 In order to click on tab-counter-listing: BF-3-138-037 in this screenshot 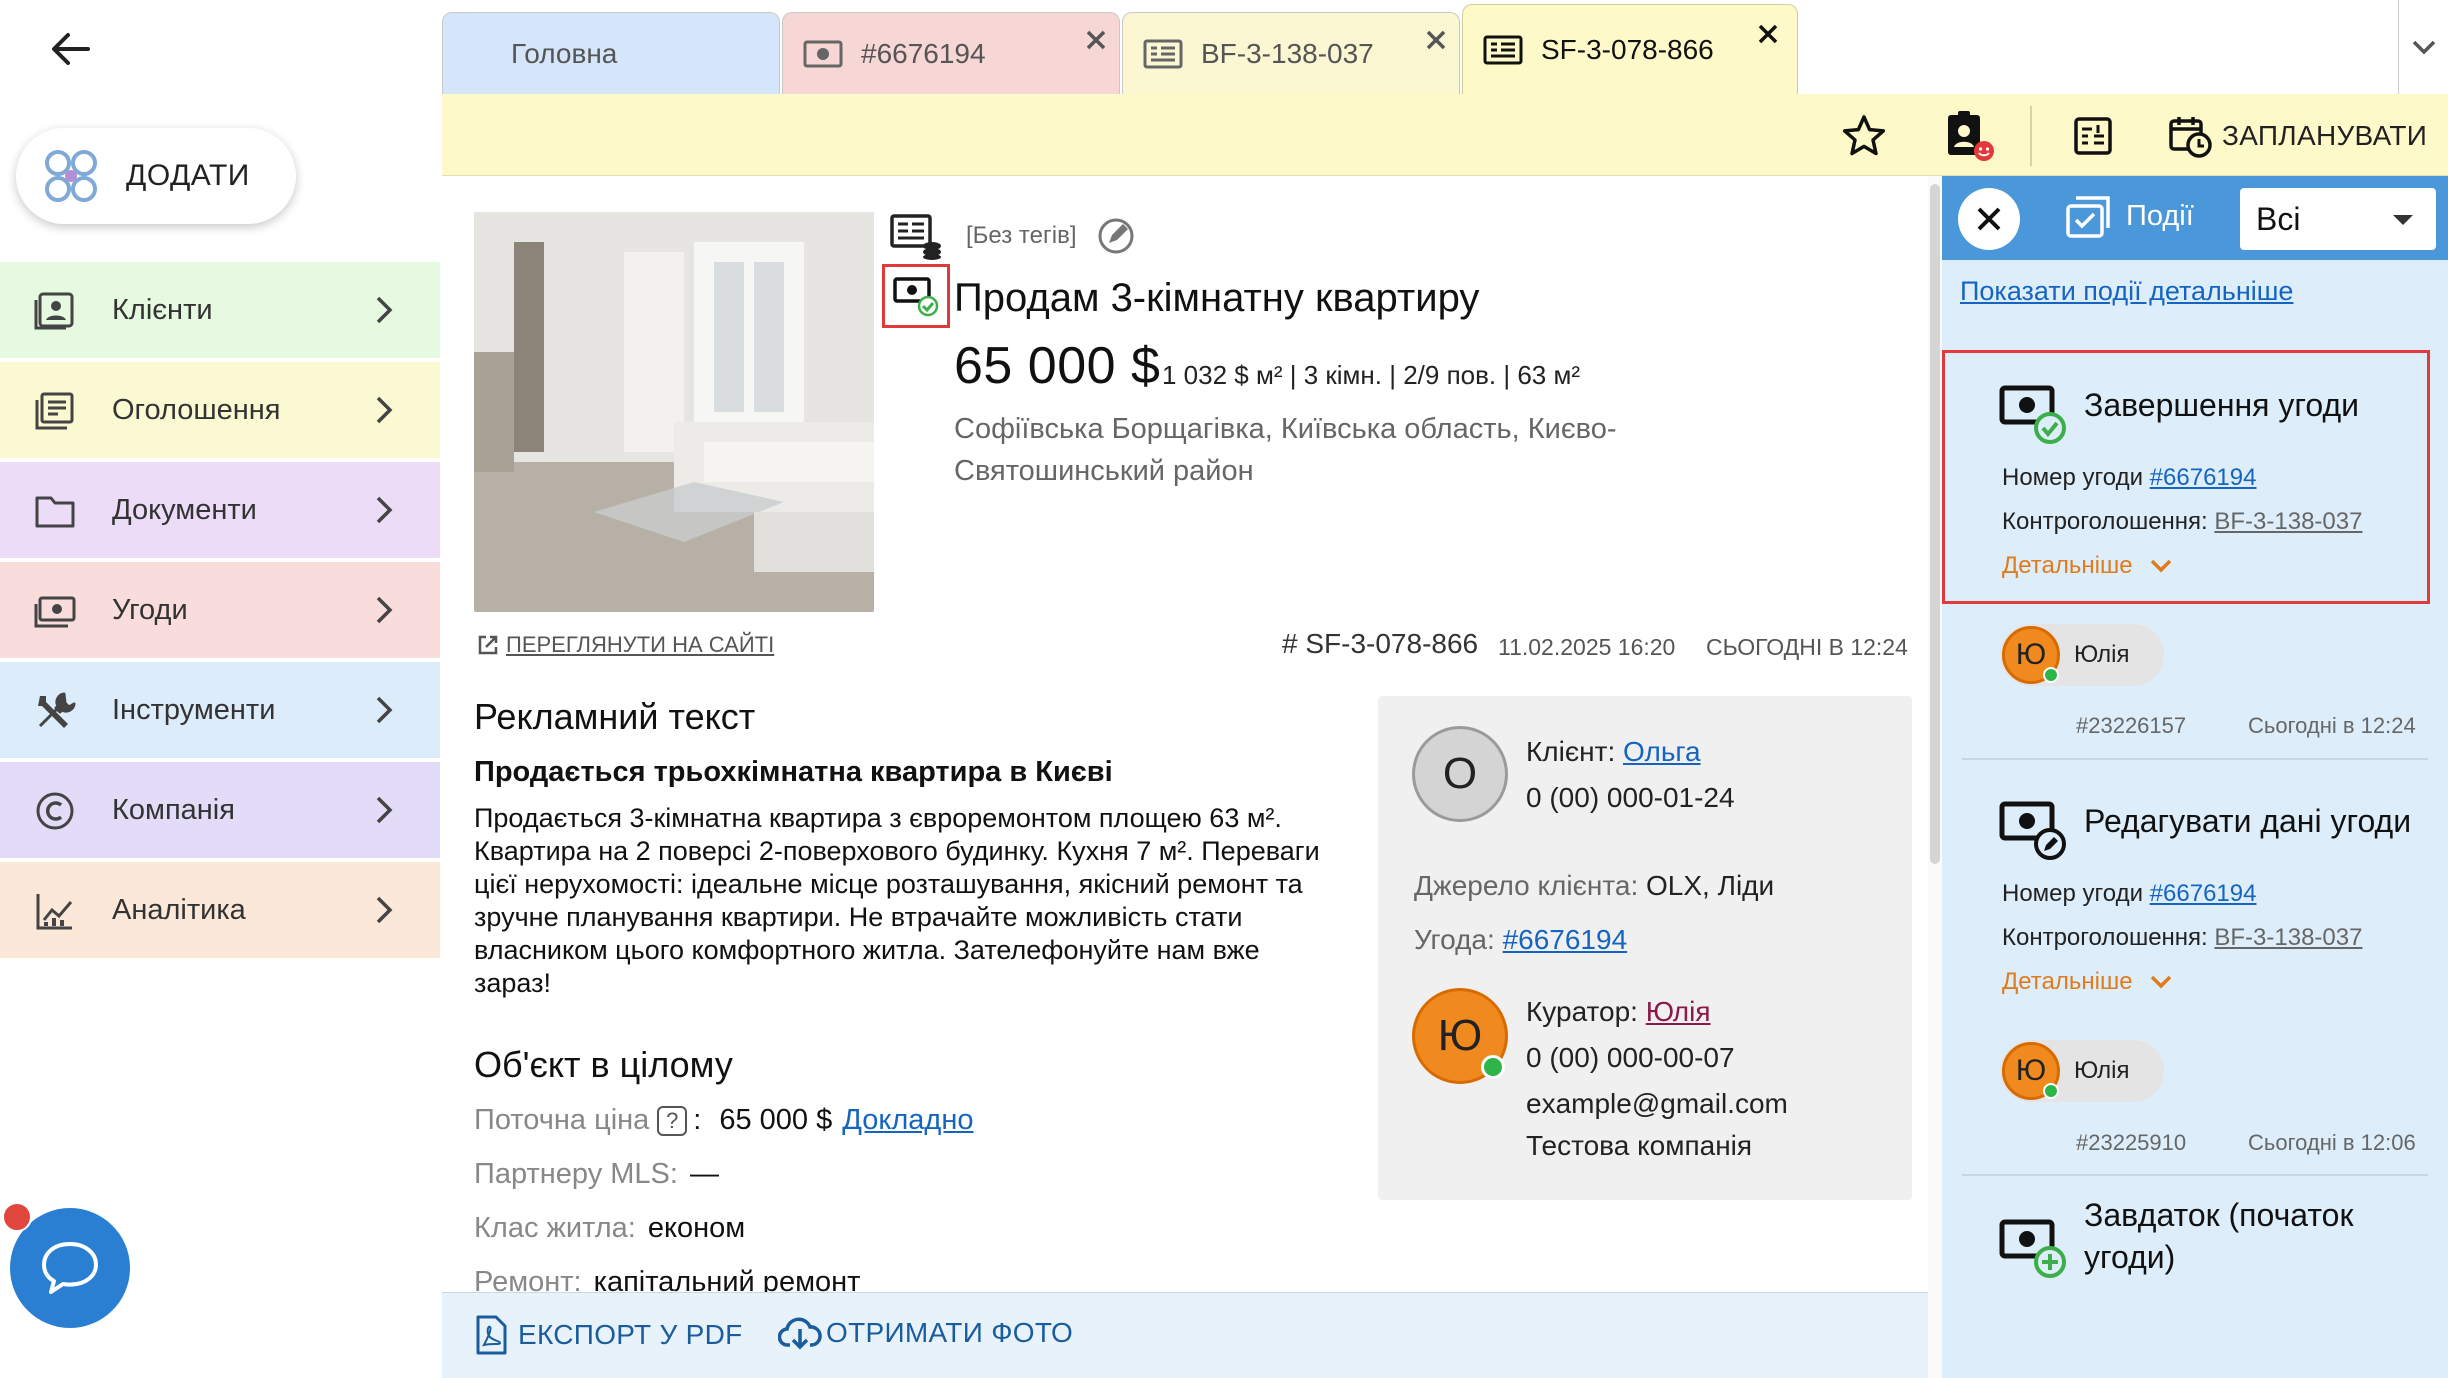, I will do `click(1291, 53)`.